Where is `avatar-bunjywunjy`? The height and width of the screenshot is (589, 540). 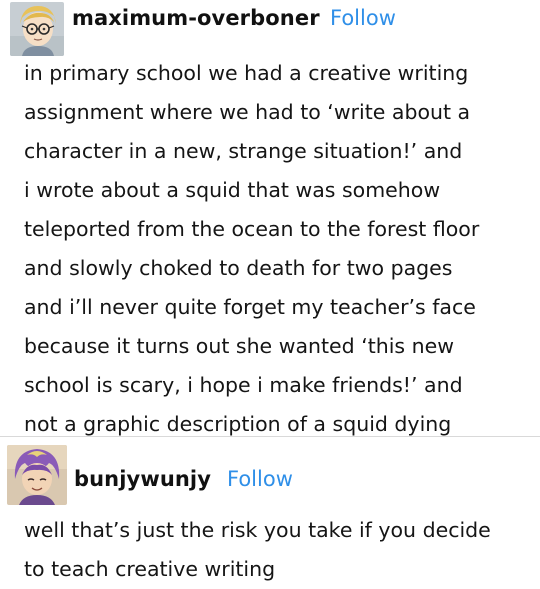
avatar-bunjywunjy is located at coordinates (37, 475).